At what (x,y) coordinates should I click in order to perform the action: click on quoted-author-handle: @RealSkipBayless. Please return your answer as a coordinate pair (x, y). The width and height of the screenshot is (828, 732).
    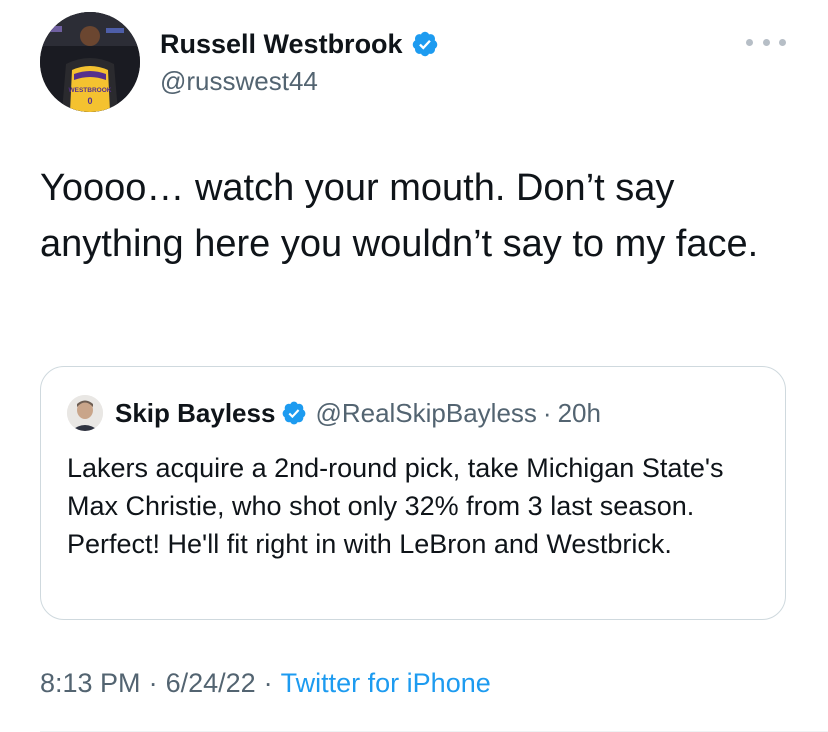
    Looking at the image, I should click on (425, 413).